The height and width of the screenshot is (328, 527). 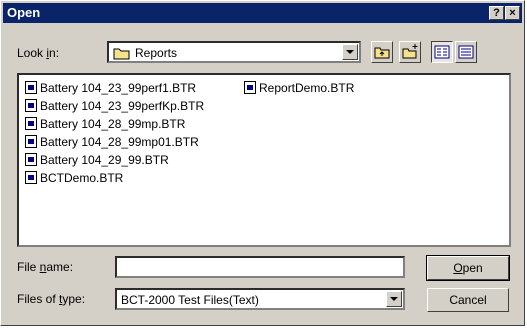 I want to click on up-folder-icon, so click(x=382, y=53).